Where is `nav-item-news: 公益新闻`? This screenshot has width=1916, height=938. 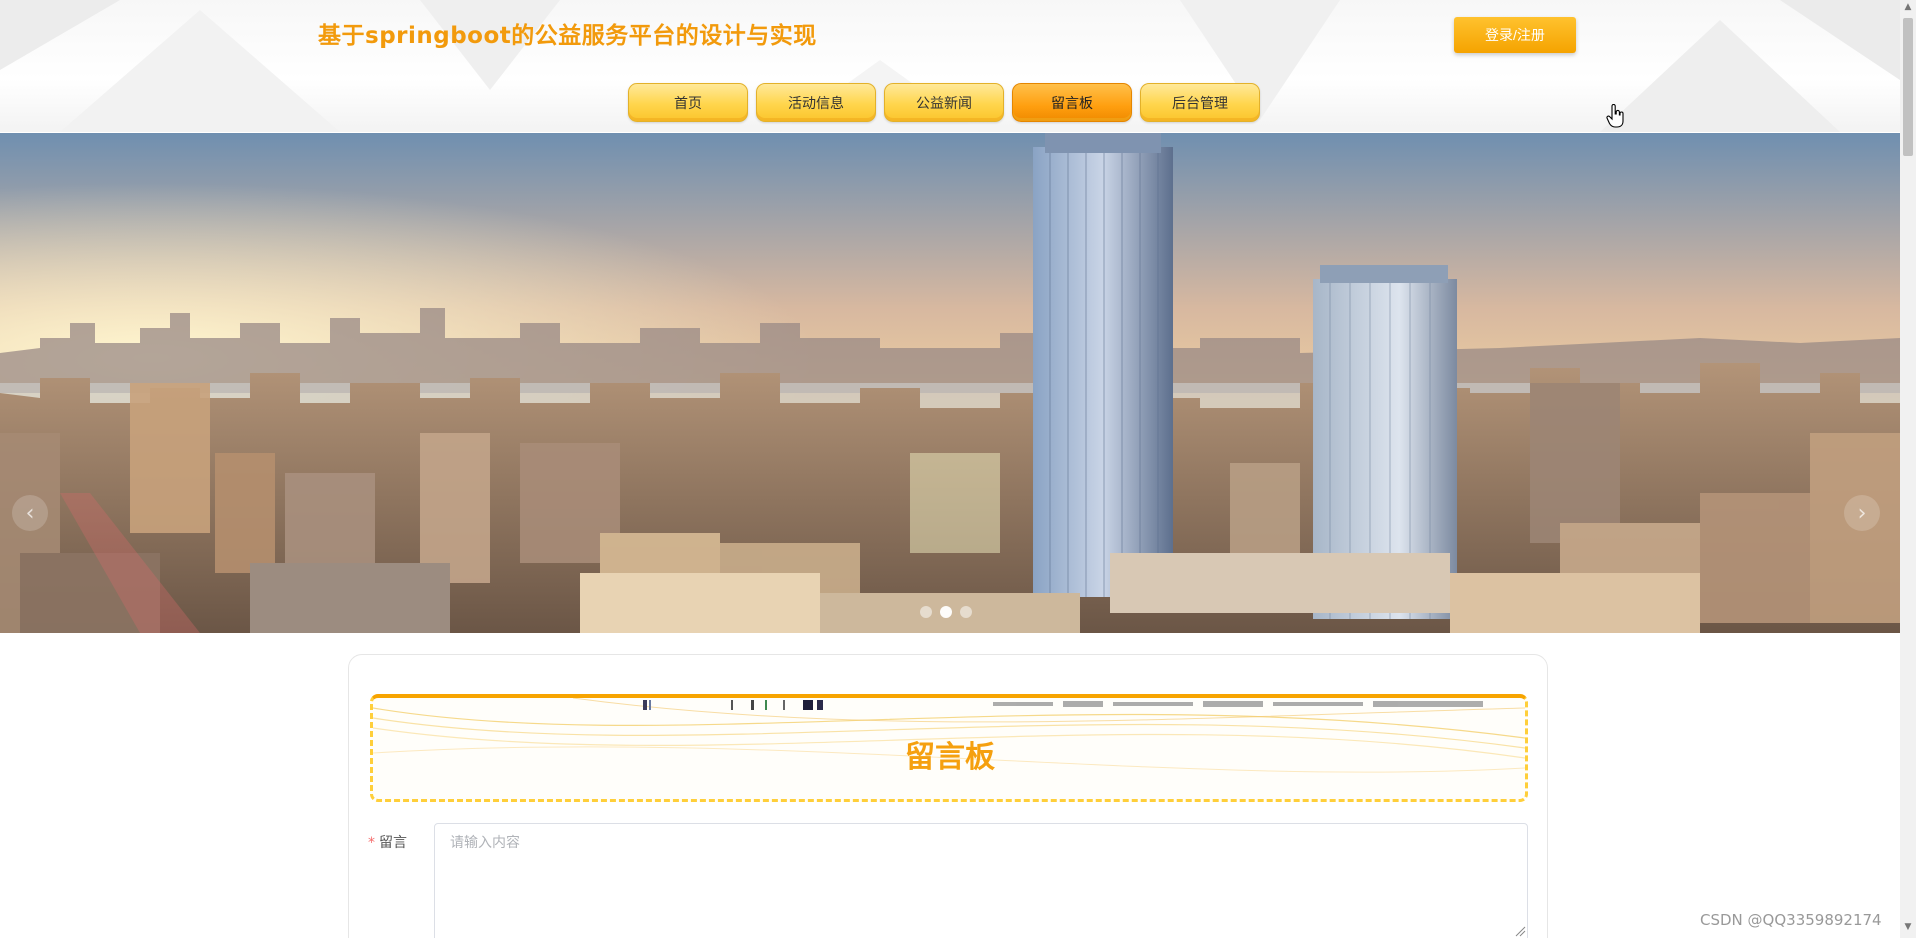 nav-item-news: 公益新闻 is located at coordinates (944, 102).